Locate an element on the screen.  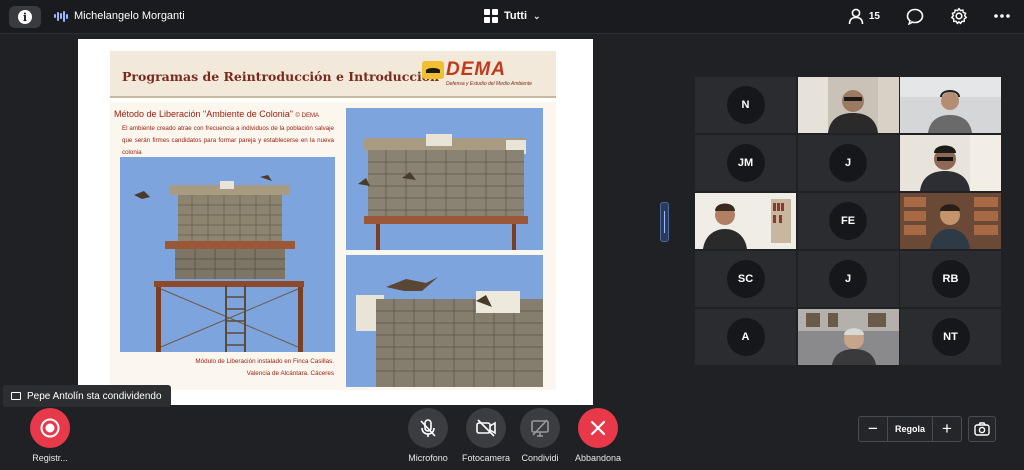
participant-tile: A is located at coordinates (745, 337).